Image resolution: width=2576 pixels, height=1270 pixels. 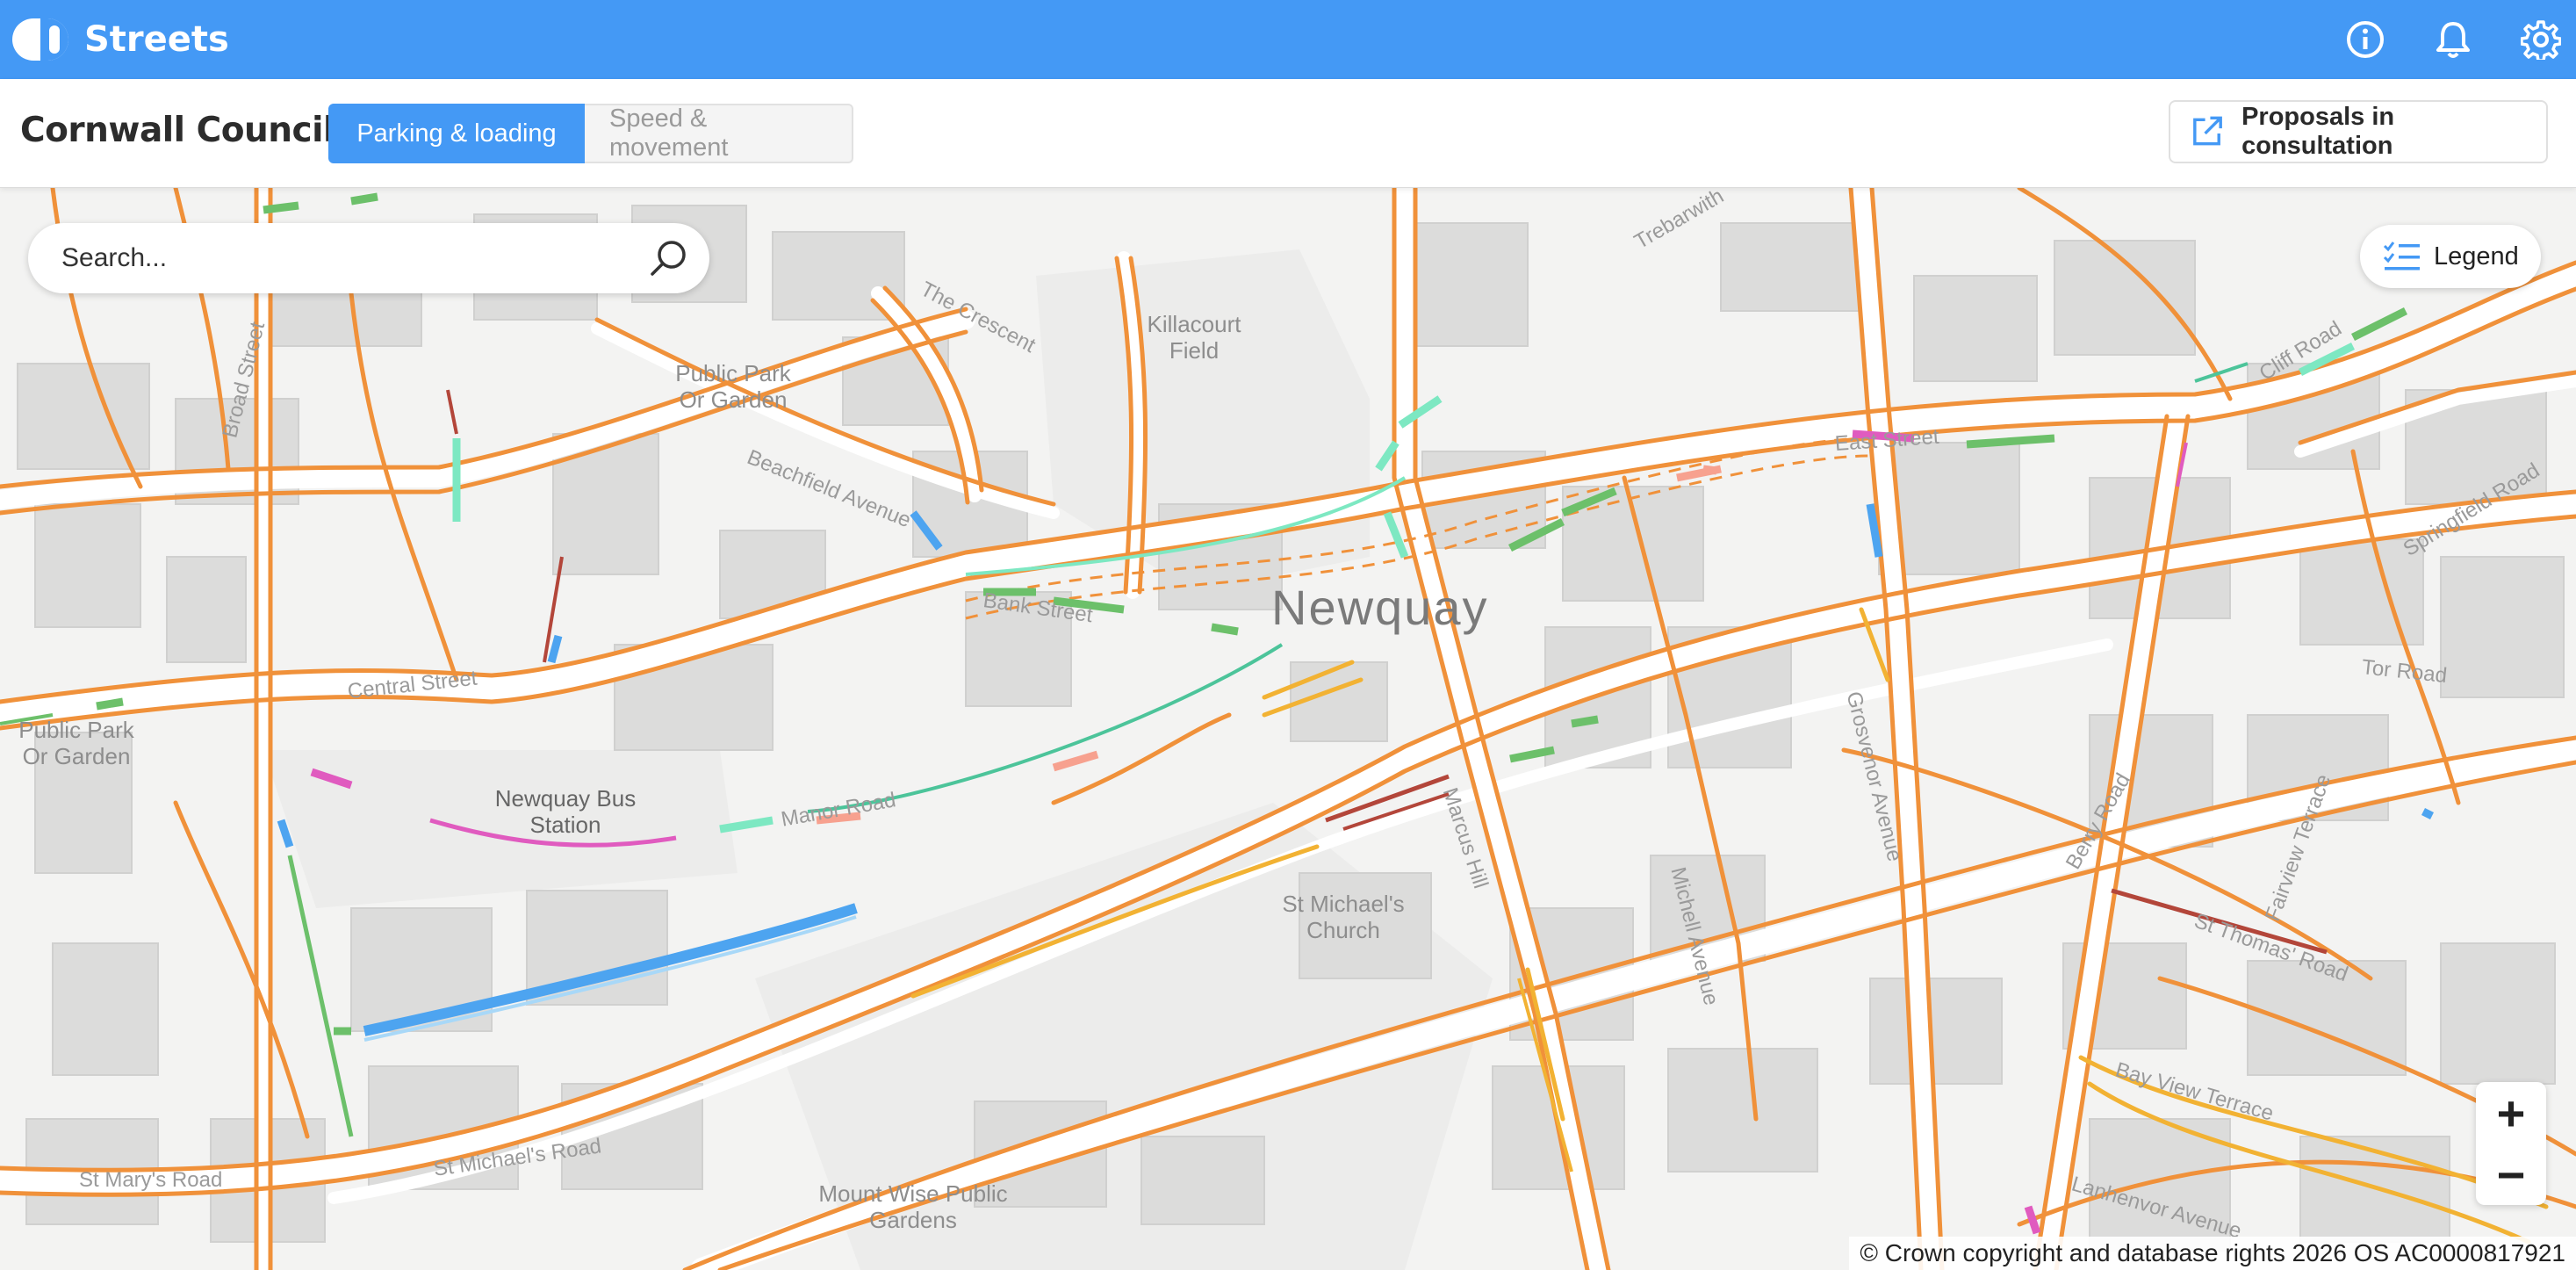 What do you see at coordinates (456, 134) in the screenshot?
I see `tab-parking-loading: Parking & loading` at bounding box center [456, 134].